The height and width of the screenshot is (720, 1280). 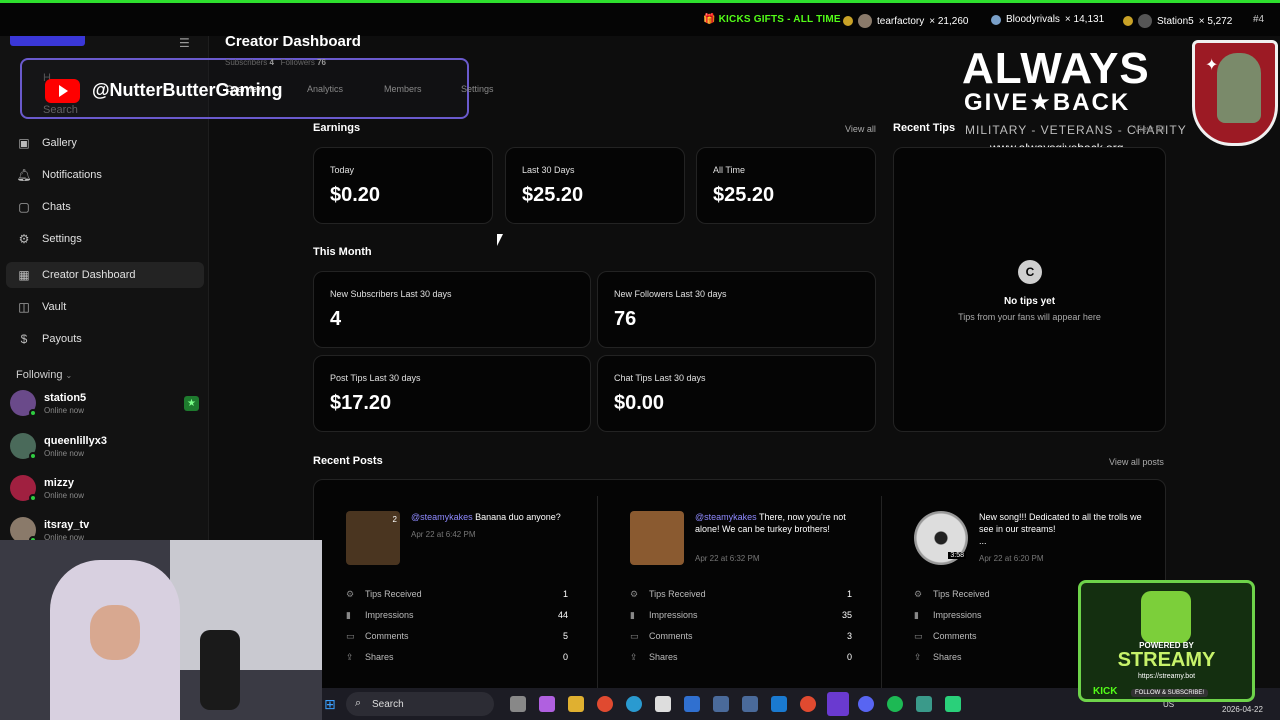 What do you see at coordinates (105, 239) in the screenshot?
I see `sidebar-item-settings: ⚙ Settings` at bounding box center [105, 239].